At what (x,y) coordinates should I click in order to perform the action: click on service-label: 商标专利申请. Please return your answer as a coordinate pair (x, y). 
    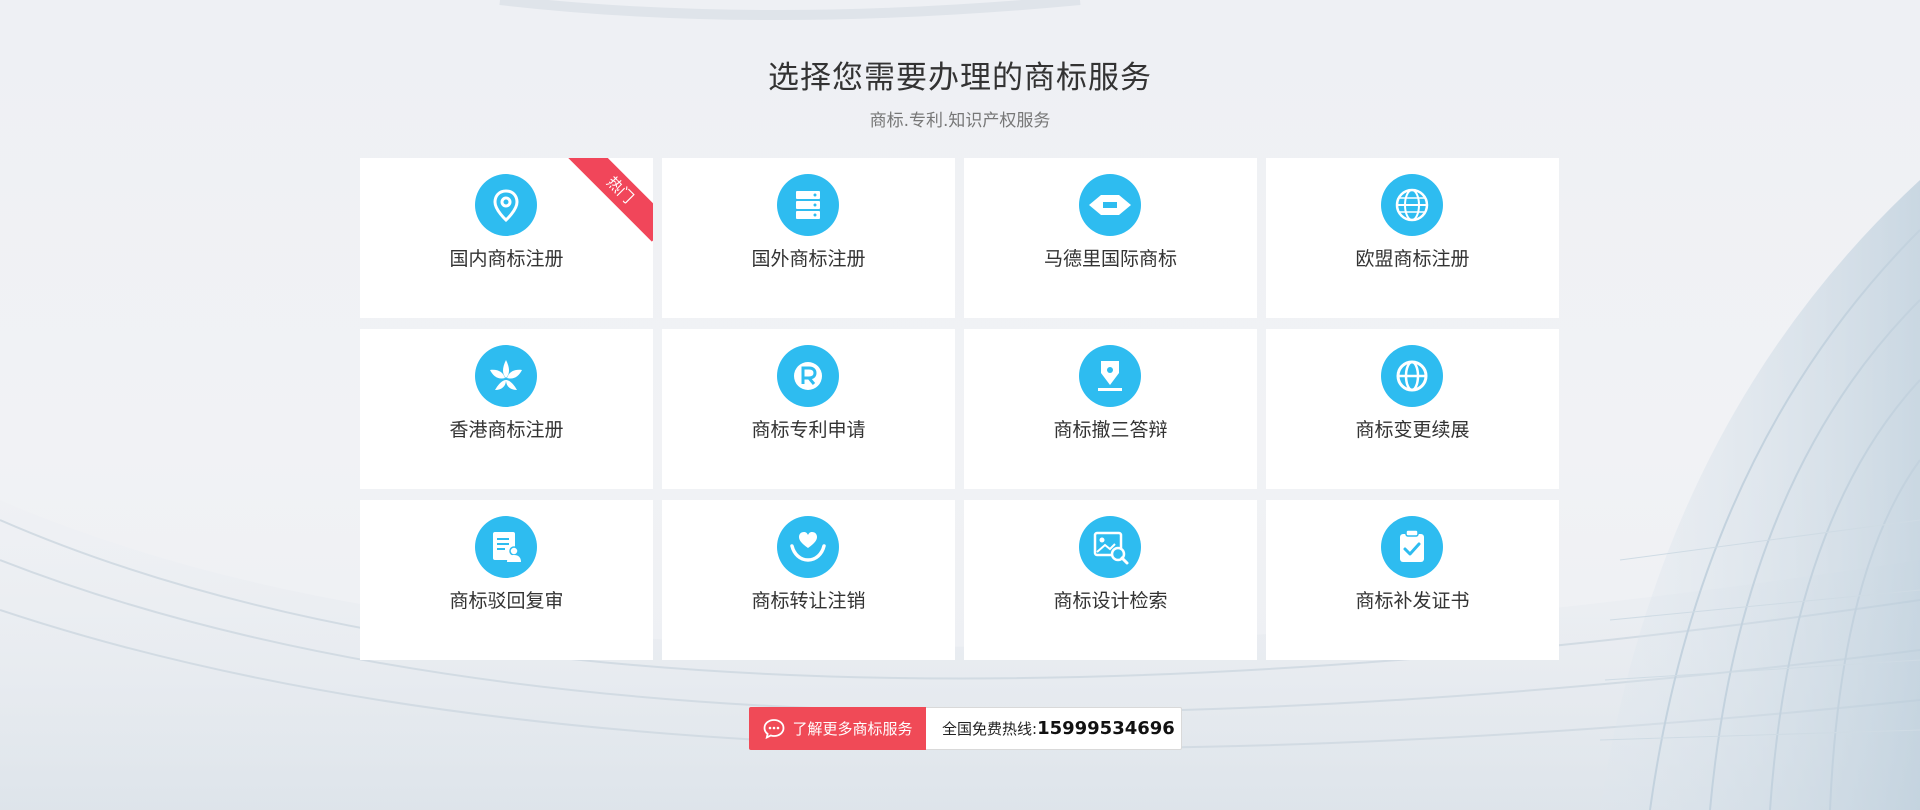
    Looking at the image, I should click on (808, 430).